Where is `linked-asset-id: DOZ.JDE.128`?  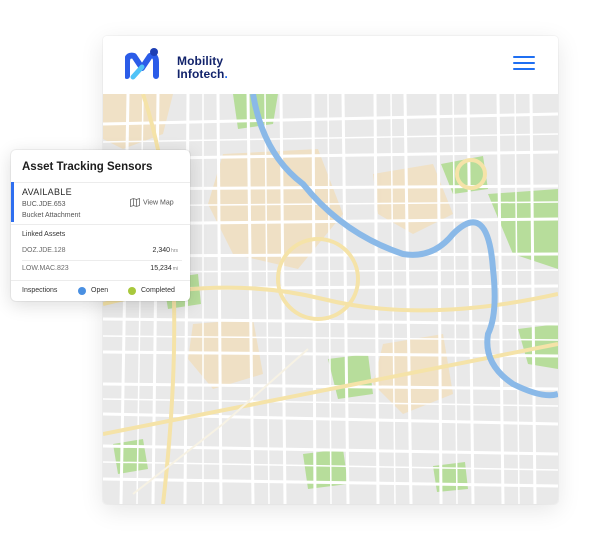
linked-asset-id: DOZ.JDE.128 is located at coordinates (44, 250).